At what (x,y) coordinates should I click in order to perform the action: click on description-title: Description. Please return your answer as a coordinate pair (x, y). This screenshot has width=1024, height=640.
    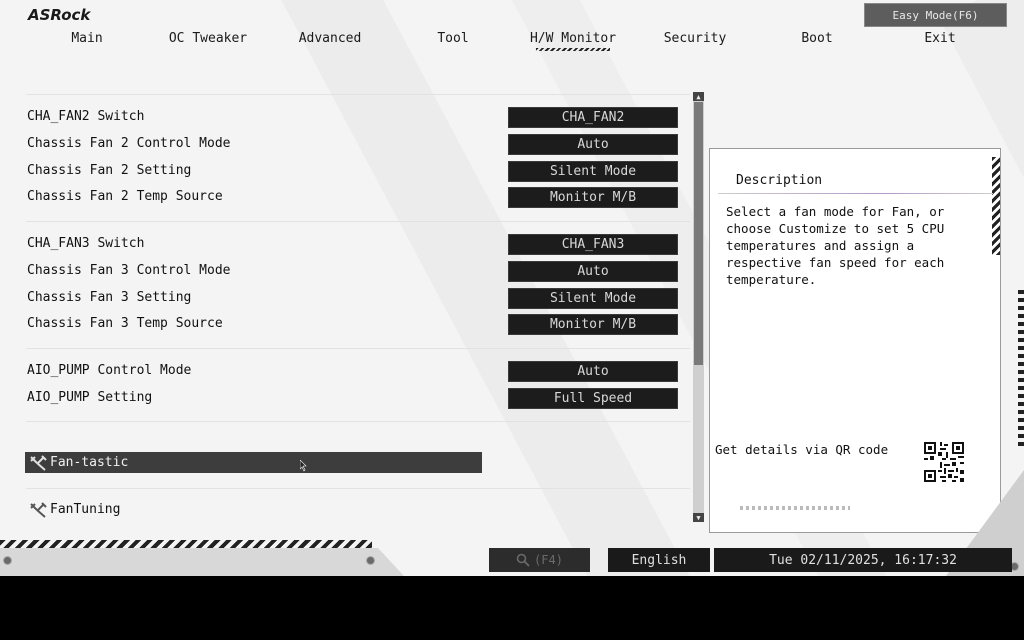
    Looking at the image, I should click on (779, 180).